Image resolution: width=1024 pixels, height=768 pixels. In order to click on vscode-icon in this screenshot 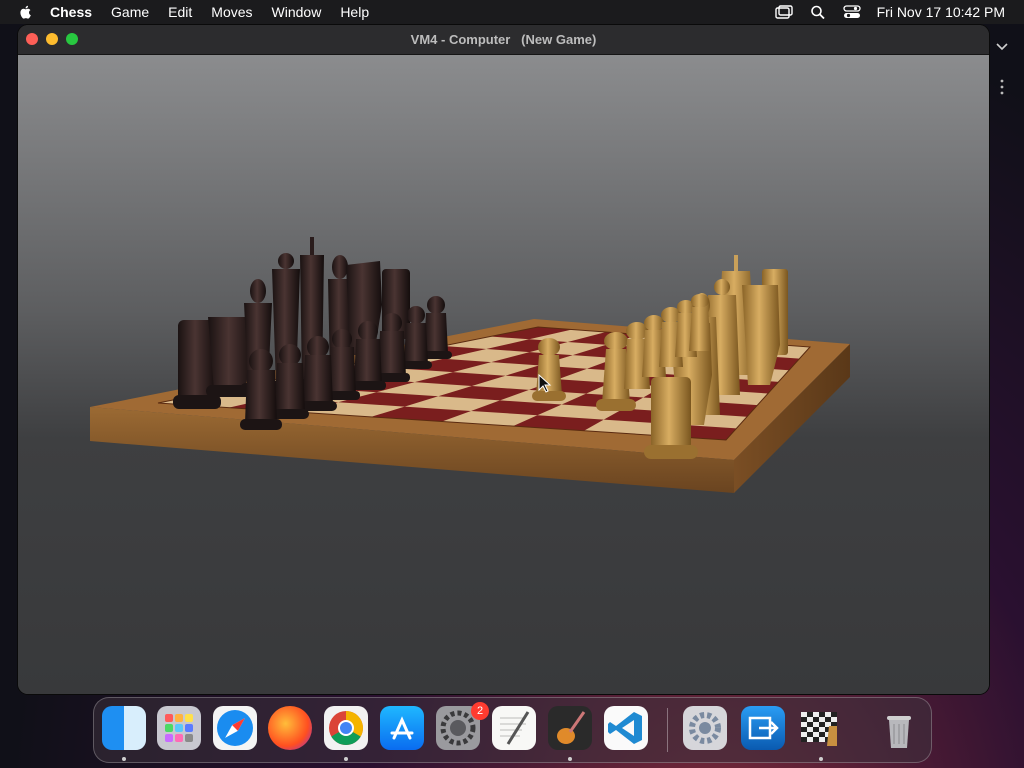, I will do `click(626, 728)`.